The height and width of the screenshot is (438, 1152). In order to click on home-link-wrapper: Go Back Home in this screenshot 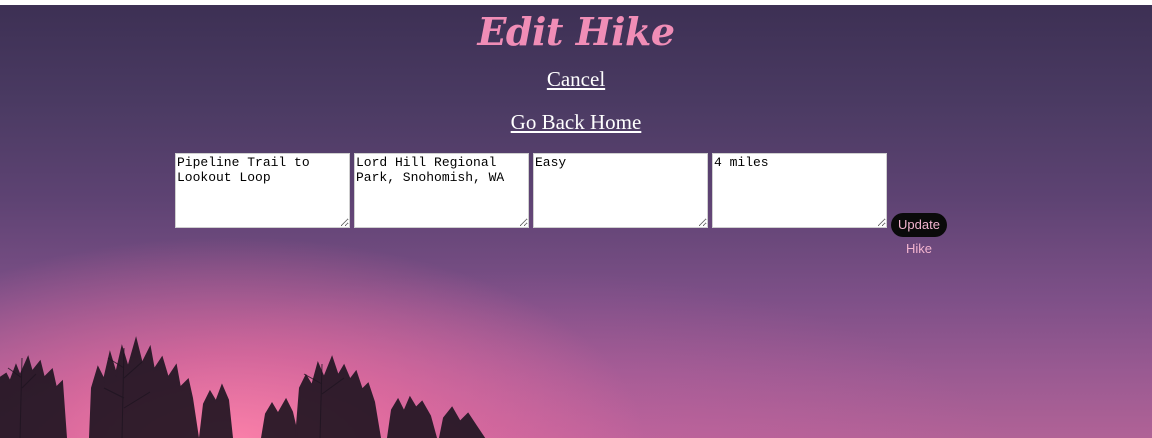, I will do `click(576, 122)`.